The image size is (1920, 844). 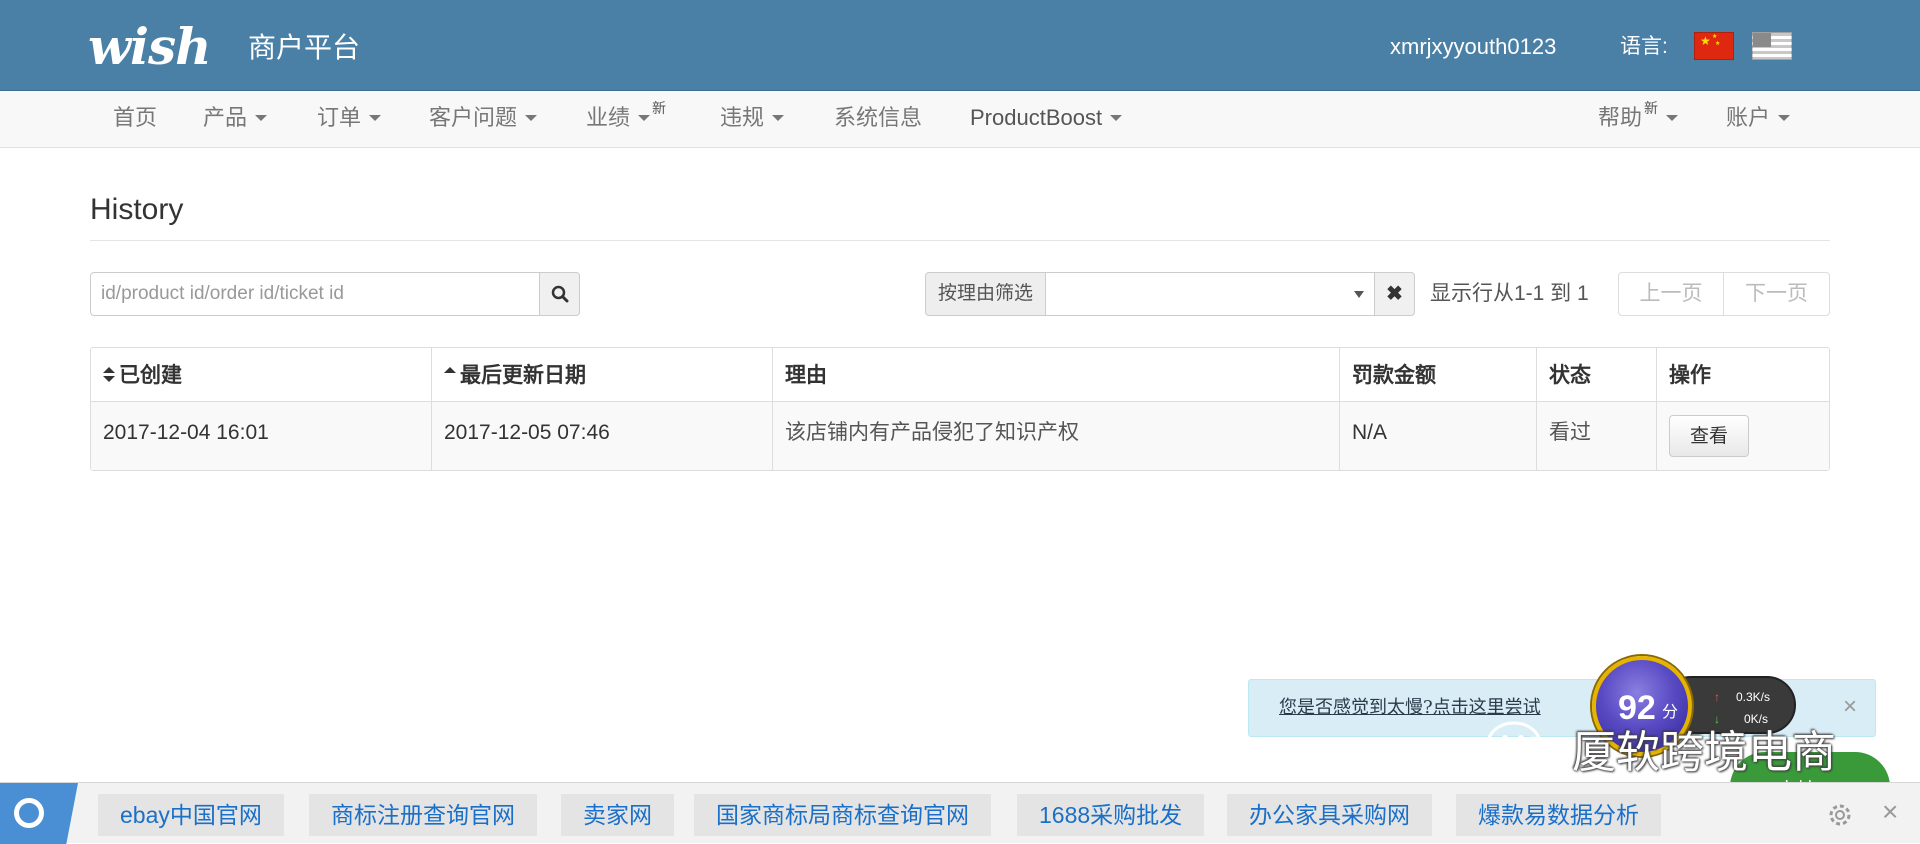 I want to click on nav-system-info: 系统信息, so click(x=878, y=118).